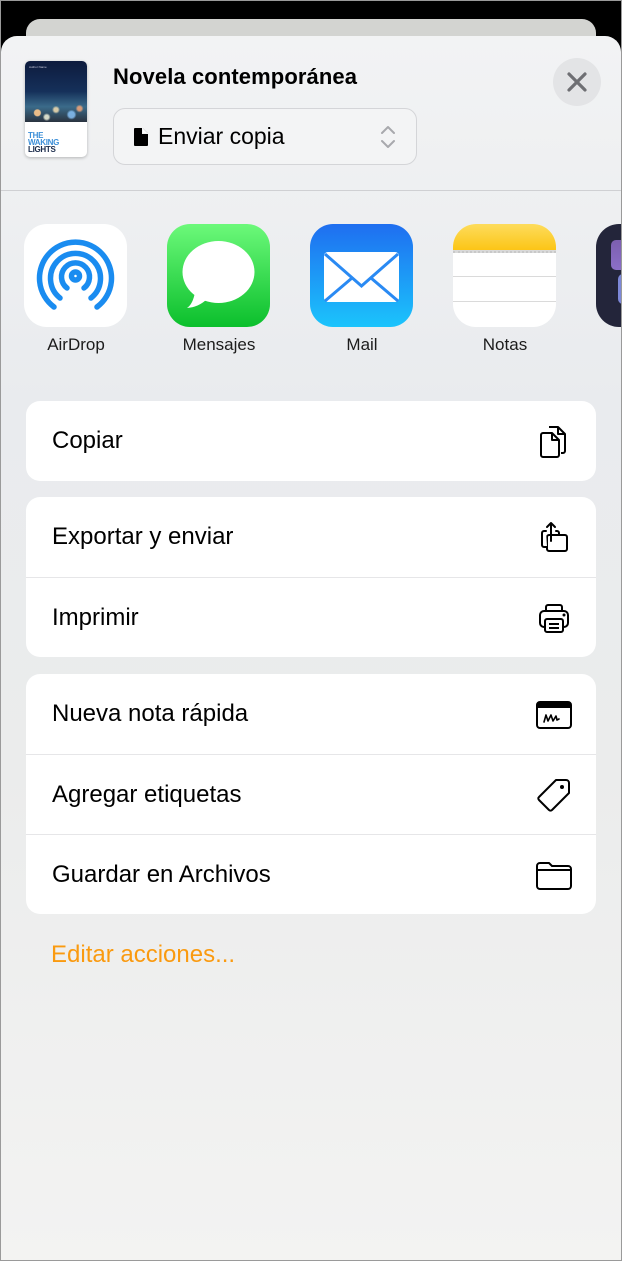 The height and width of the screenshot is (1261, 622). Describe the element at coordinates (141, 136) in the screenshot. I see `doc-fill-icon` at that location.